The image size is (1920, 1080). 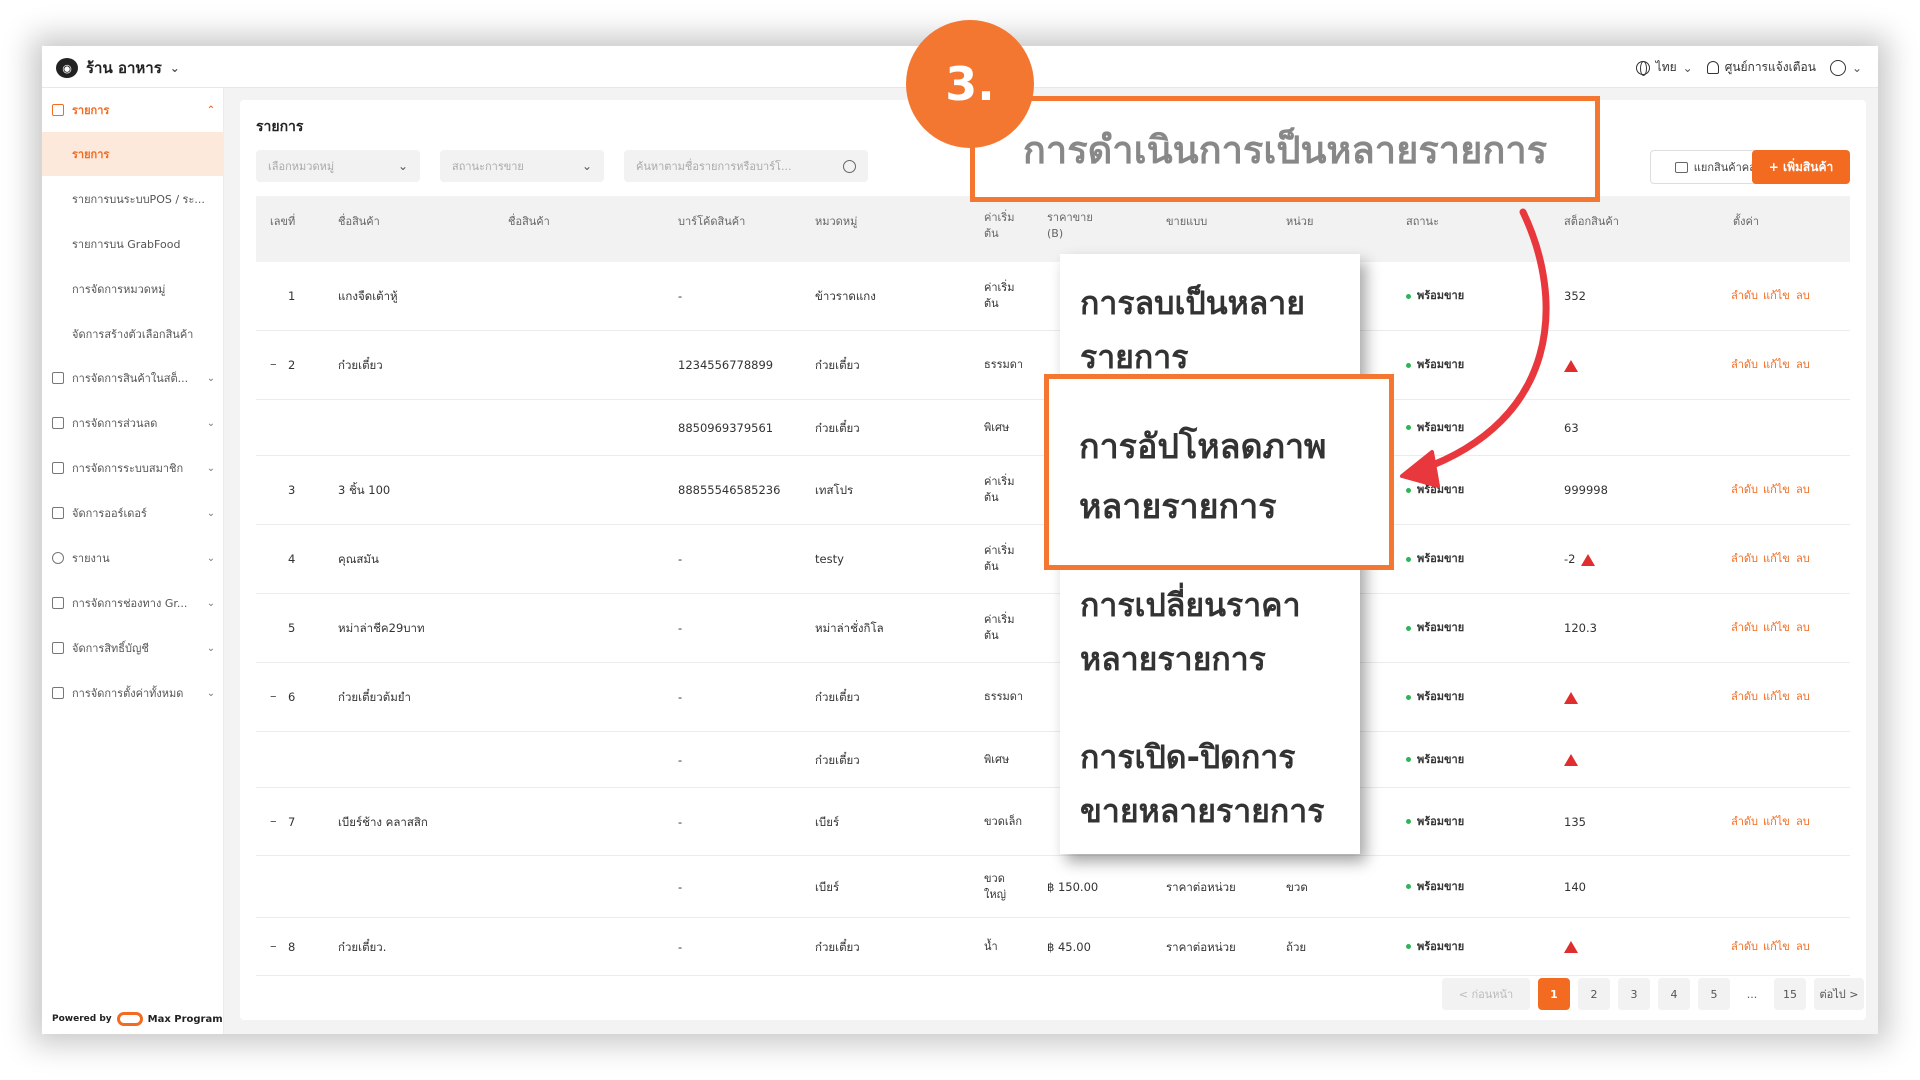 I want to click on cell-category: เบียร์, so click(x=827, y=821).